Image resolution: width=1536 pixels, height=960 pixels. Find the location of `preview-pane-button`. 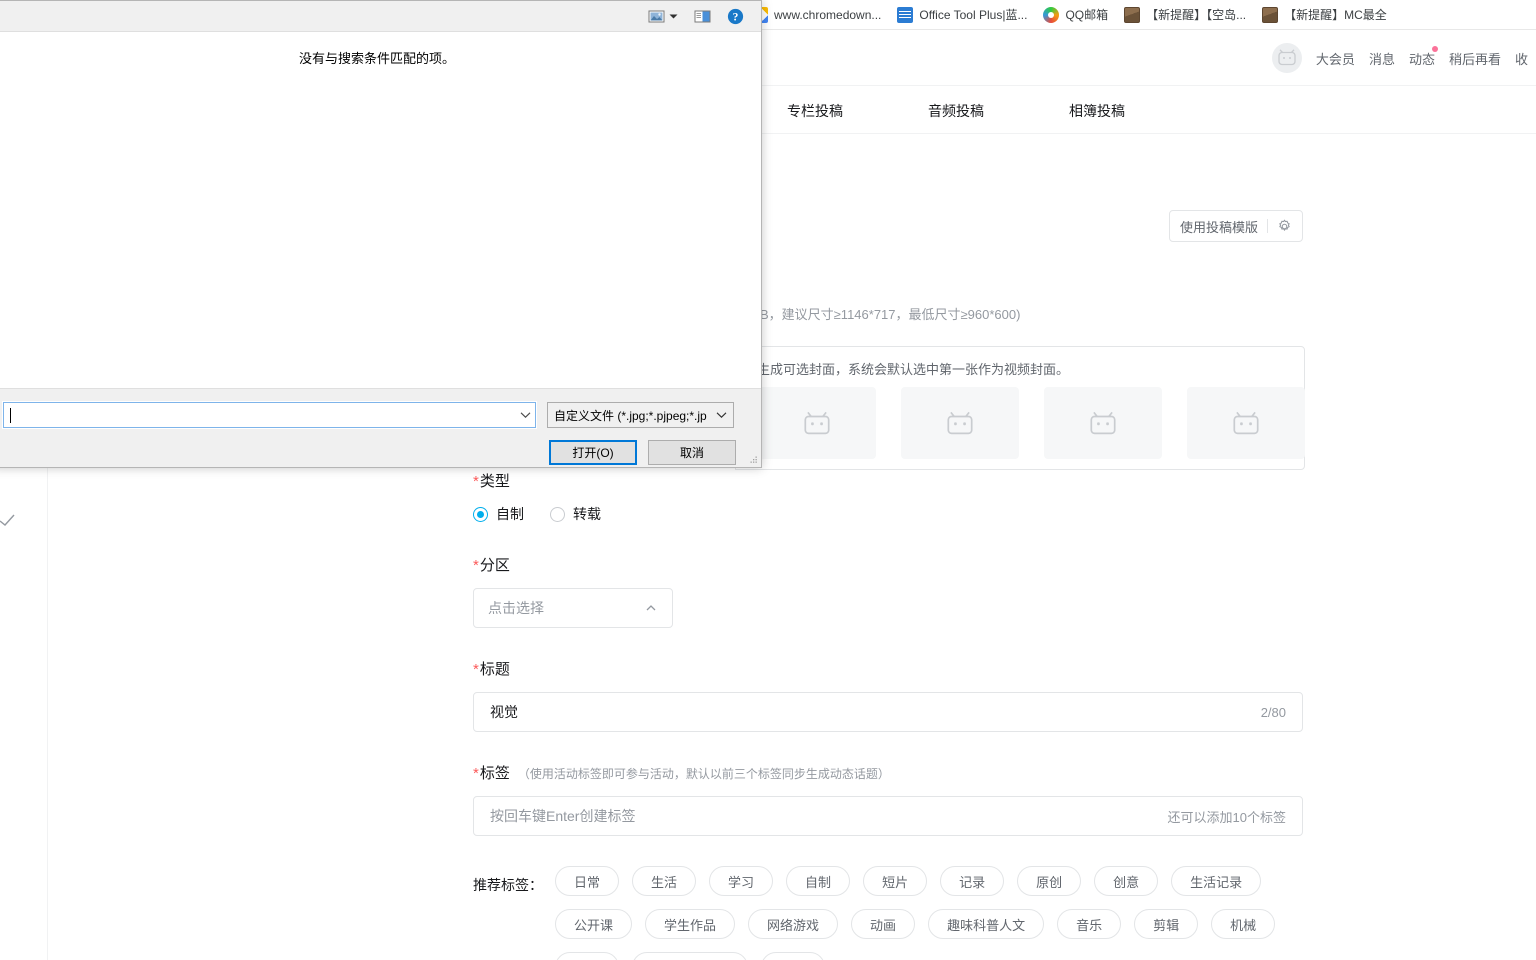

preview-pane-button is located at coordinates (702, 16).